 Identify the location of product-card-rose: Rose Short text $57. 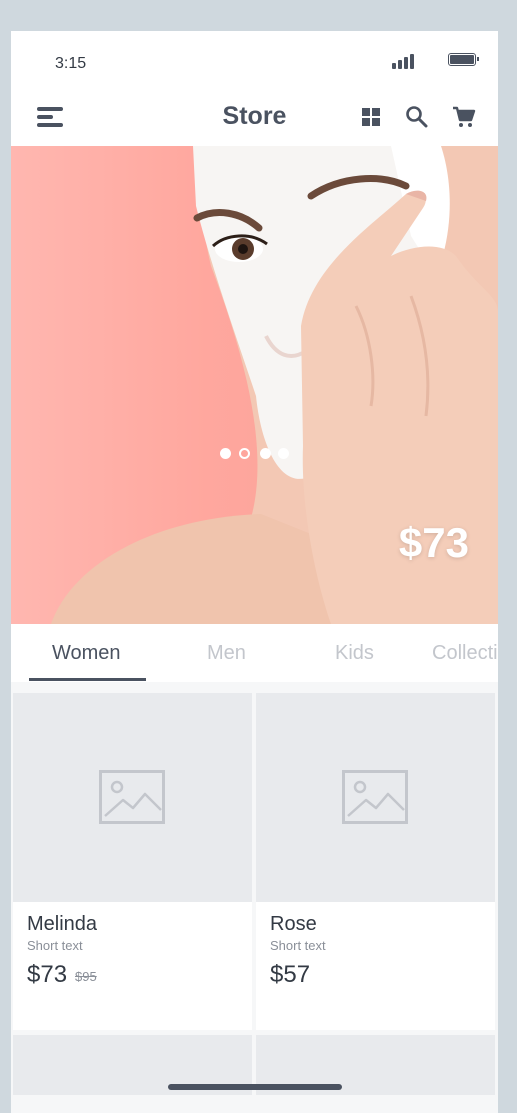
(375, 861).